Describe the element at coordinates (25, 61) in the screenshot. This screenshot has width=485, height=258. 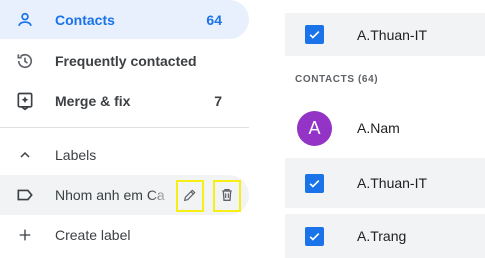
I see `history-icon` at that location.